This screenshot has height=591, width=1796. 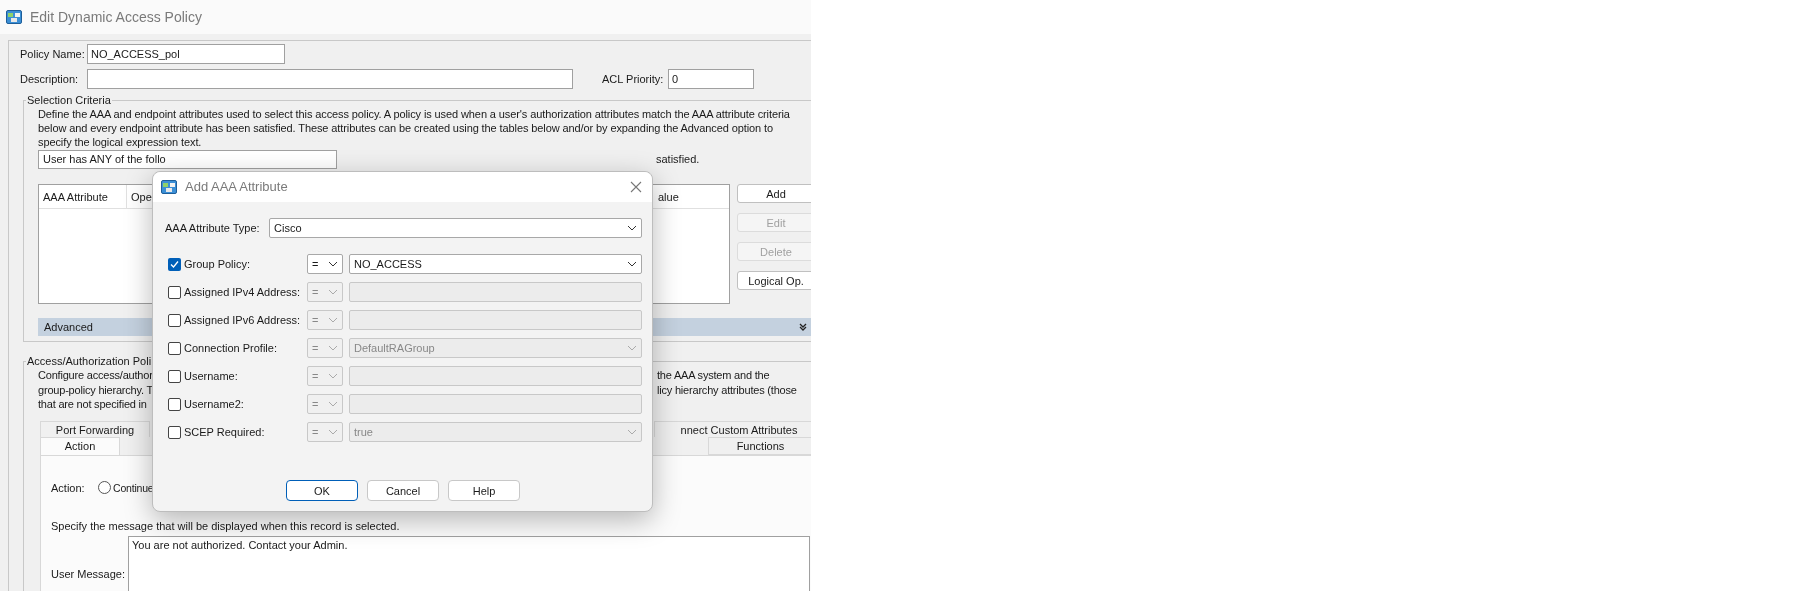 What do you see at coordinates (95, 428) in the screenshot?
I see `tab: Port Forwarding` at bounding box center [95, 428].